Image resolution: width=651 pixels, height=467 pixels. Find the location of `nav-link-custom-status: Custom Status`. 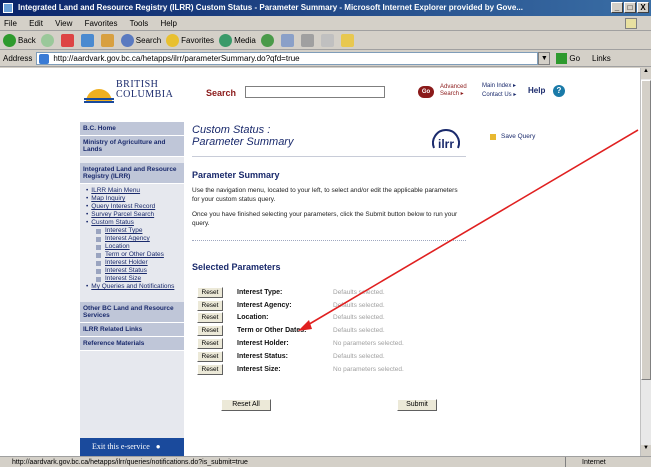

nav-link-custom-status: Custom Status is located at coordinates (112, 223).